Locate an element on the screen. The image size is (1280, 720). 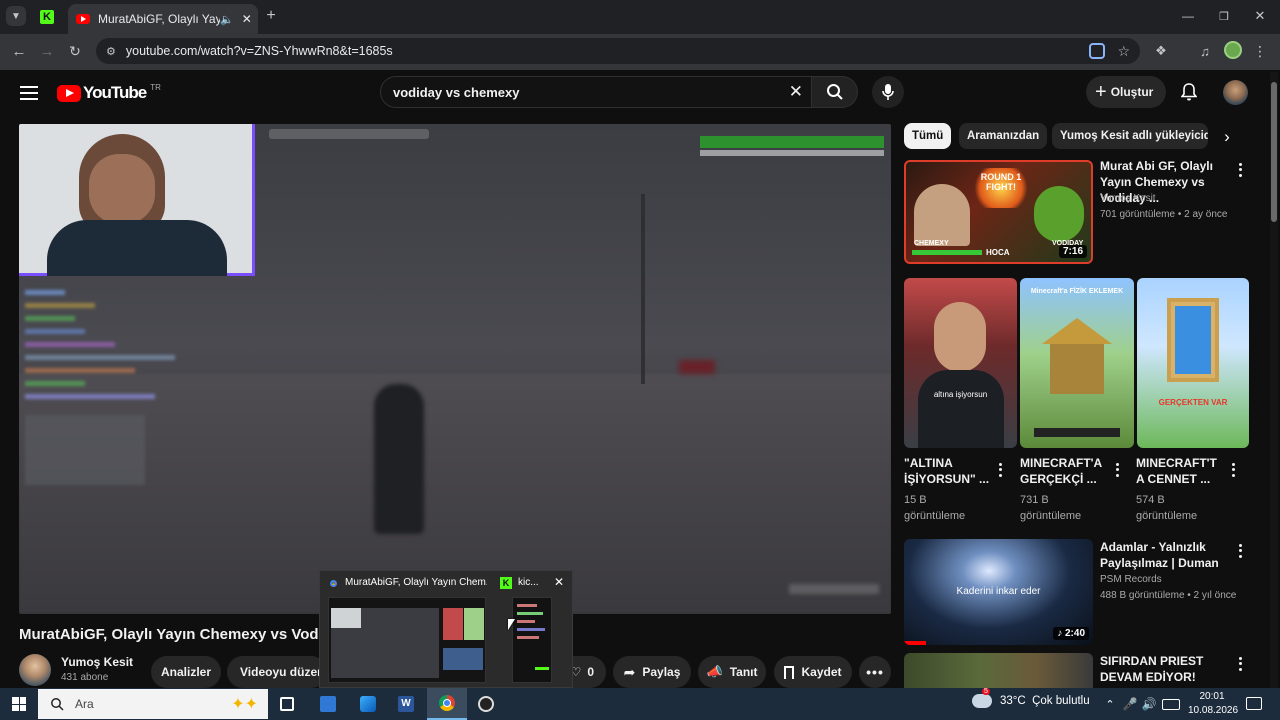
recommended-video-thumbnail is located at coordinates (998, 670).